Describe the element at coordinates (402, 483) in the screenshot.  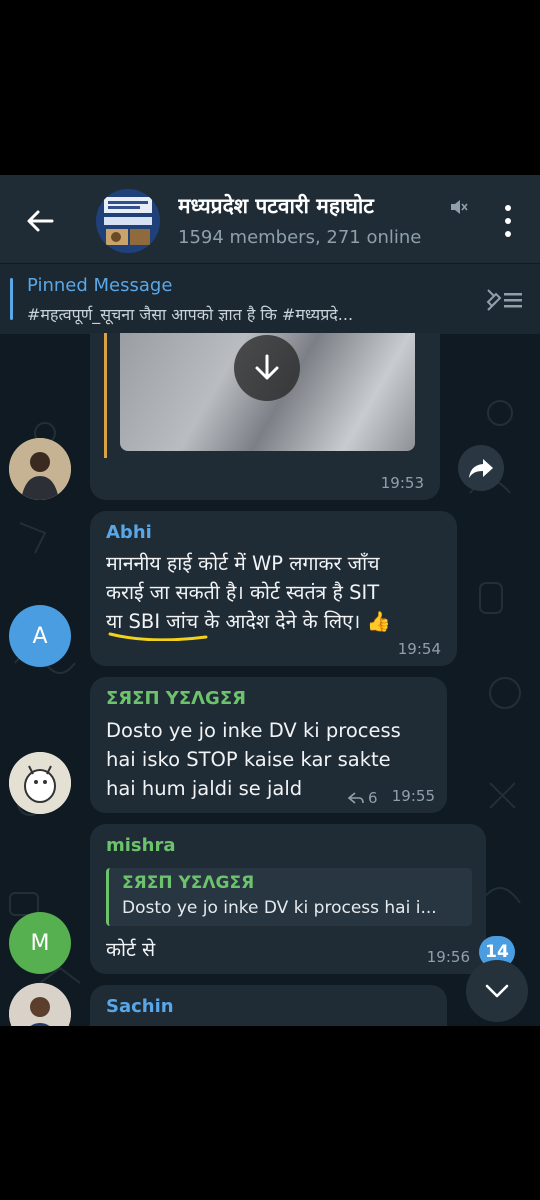
I see `message-time: 19:53` at that location.